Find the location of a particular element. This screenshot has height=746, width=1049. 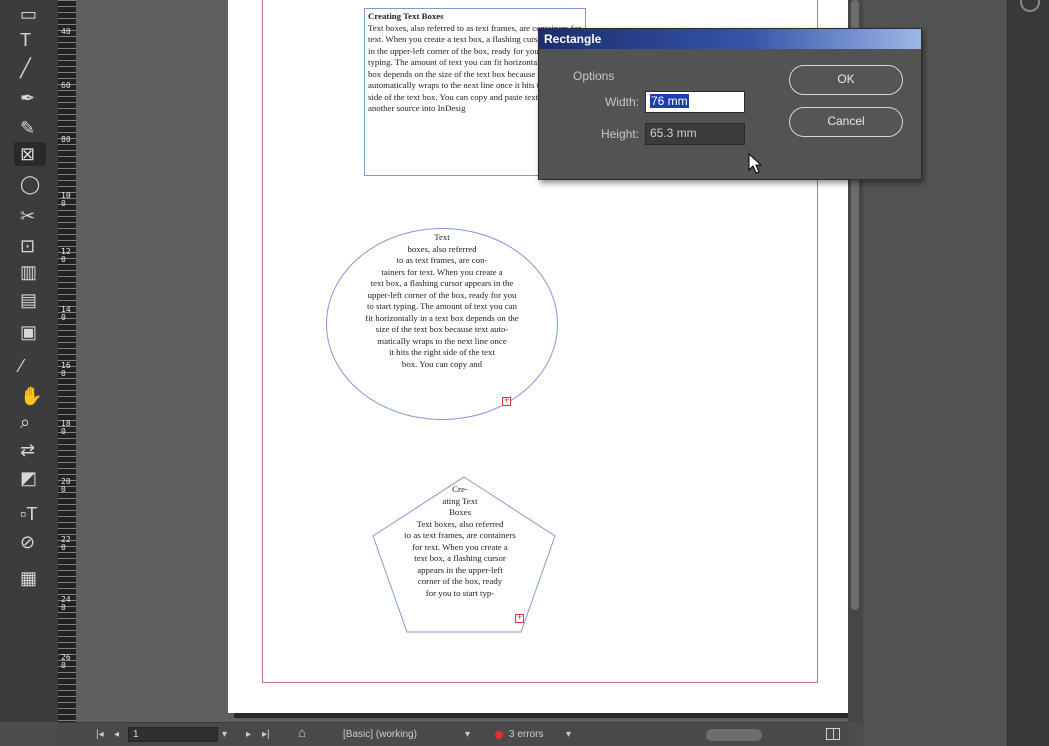

open-preflight-icon: ⌂ is located at coordinates (302, 733).